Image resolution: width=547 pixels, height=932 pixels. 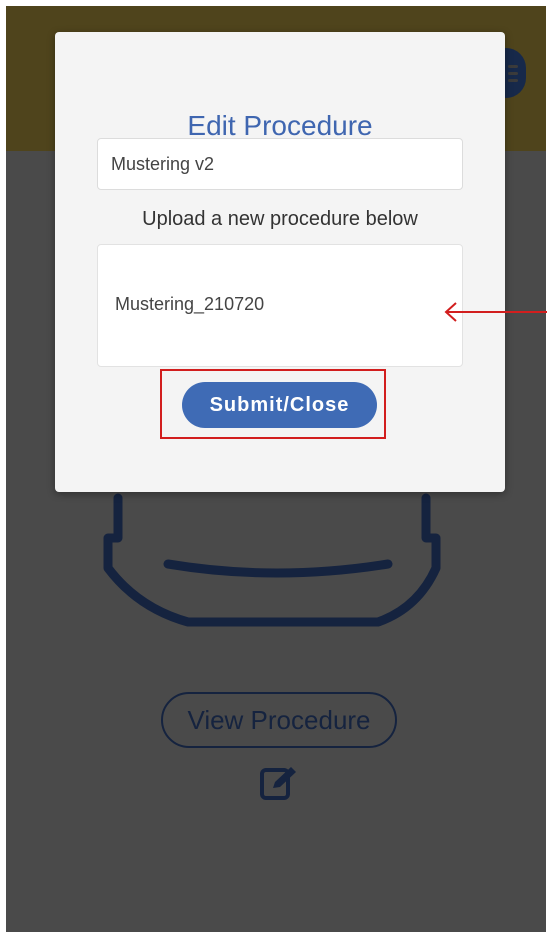 I want to click on upload-instruction: Upload a new procedure below, so click(x=280, y=219).